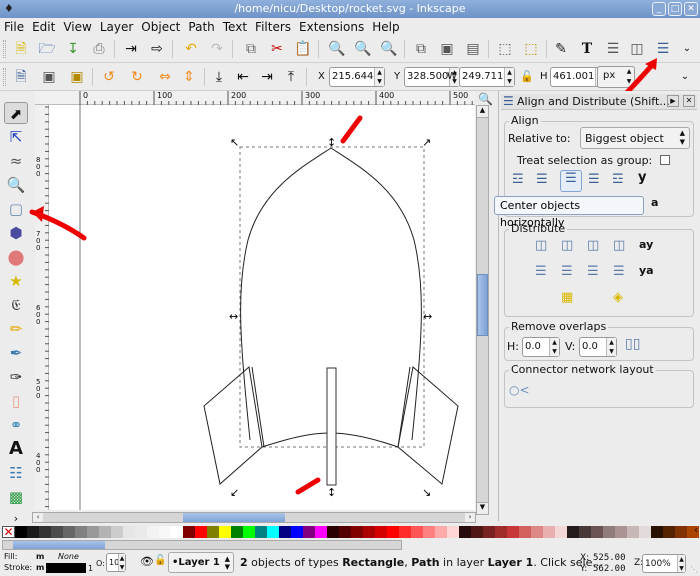 This screenshot has height=576, width=700. I want to click on layers-icon: ☰, so click(613, 49).